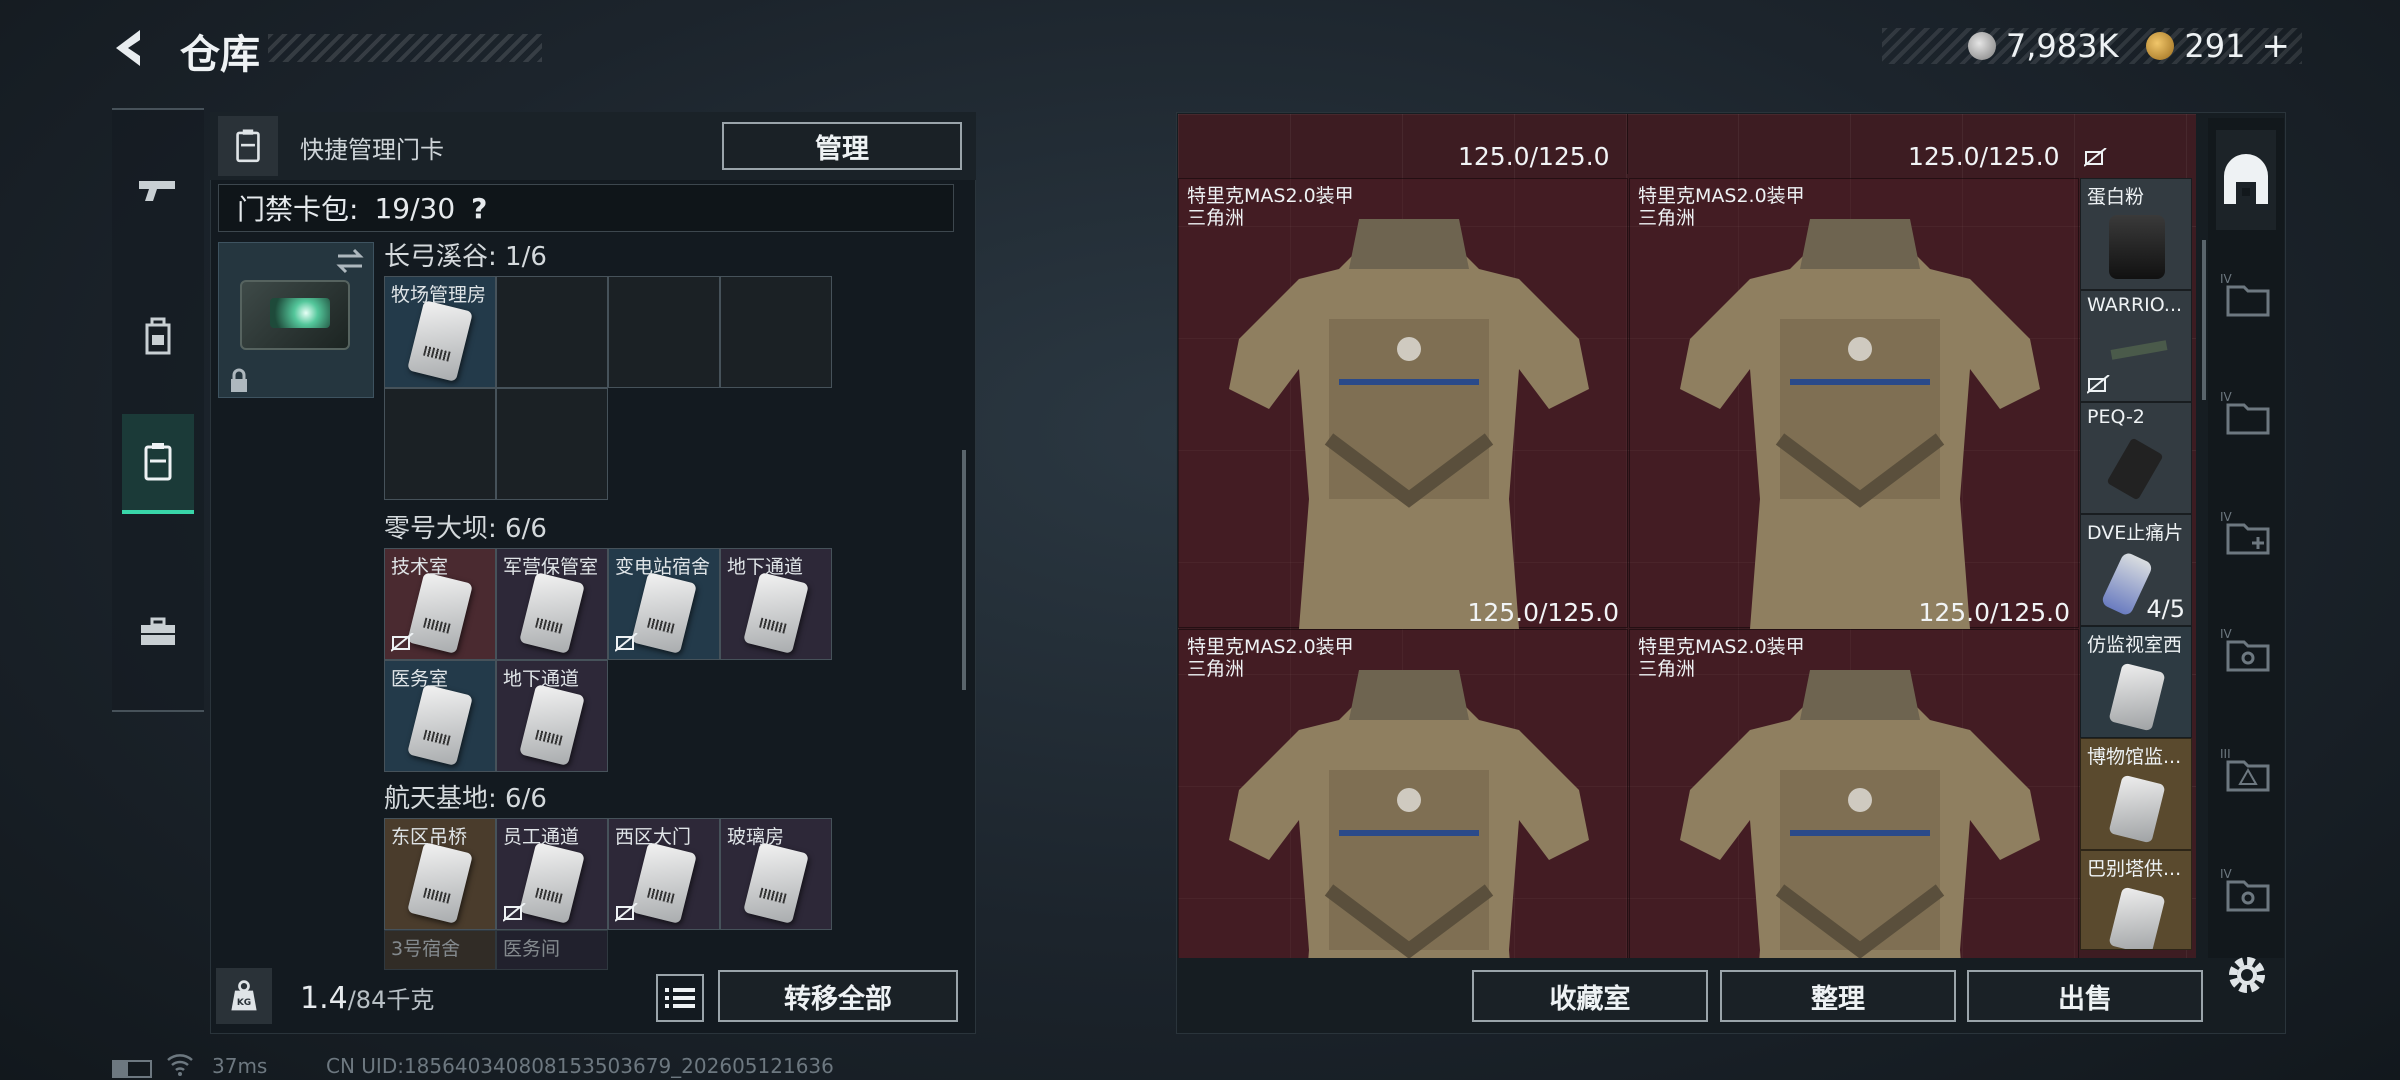  I want to click on stash-tab-5: III, so click(2246, 770).